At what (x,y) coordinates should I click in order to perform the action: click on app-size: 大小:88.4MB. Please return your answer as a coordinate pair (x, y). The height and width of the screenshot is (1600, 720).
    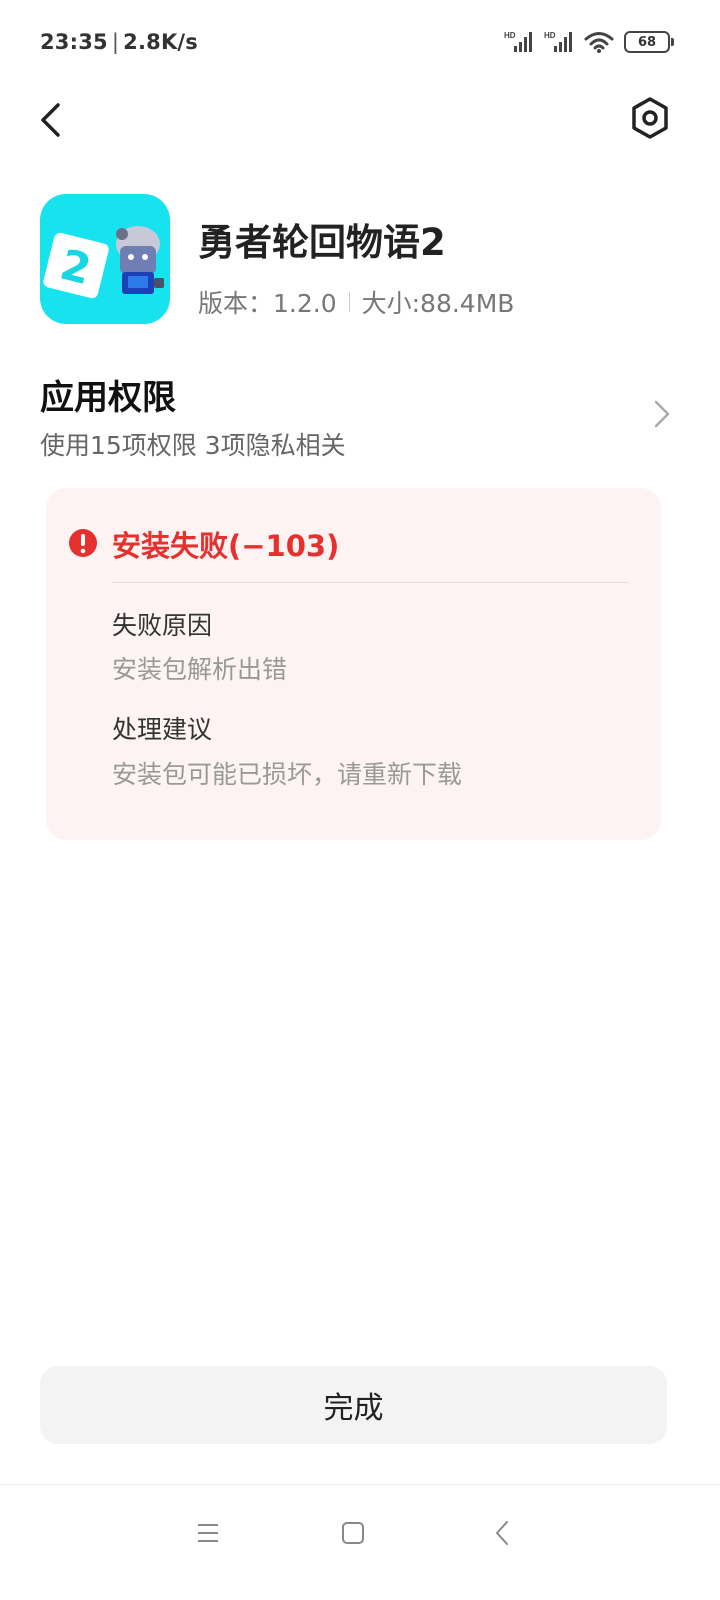
    Looking at the image, I should click on (438, 303).